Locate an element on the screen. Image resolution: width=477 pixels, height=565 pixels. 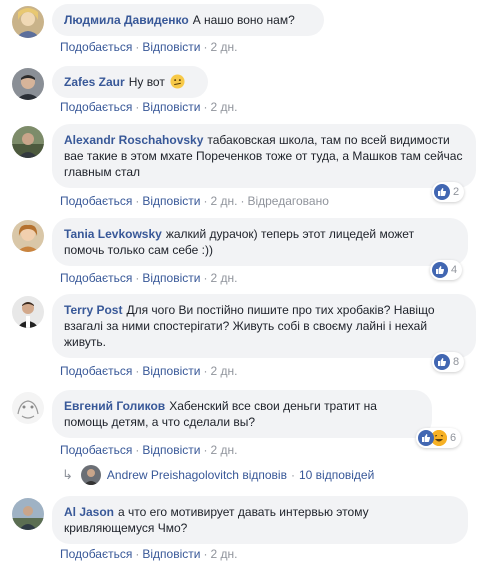
comment-bubble: Людмила Давиденко А нашо воно нам? is located at coordinates (188, 20).